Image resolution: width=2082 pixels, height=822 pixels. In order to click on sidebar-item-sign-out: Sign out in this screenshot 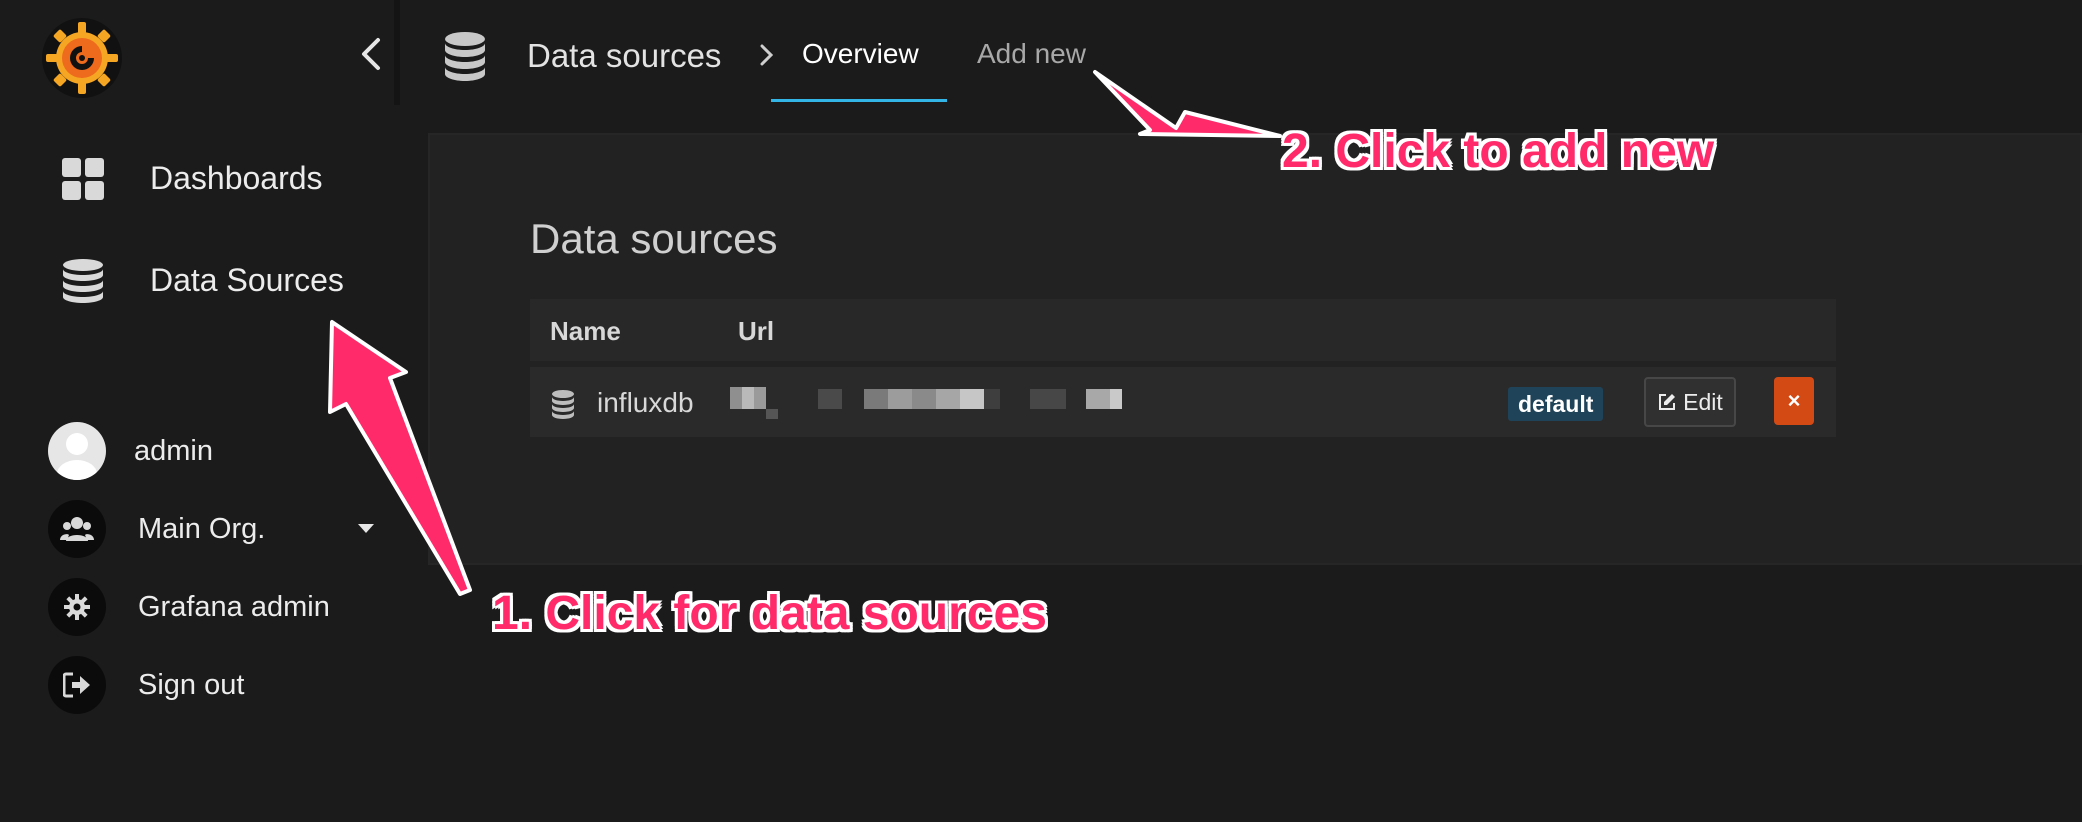, I will do `click(200, 684)`.